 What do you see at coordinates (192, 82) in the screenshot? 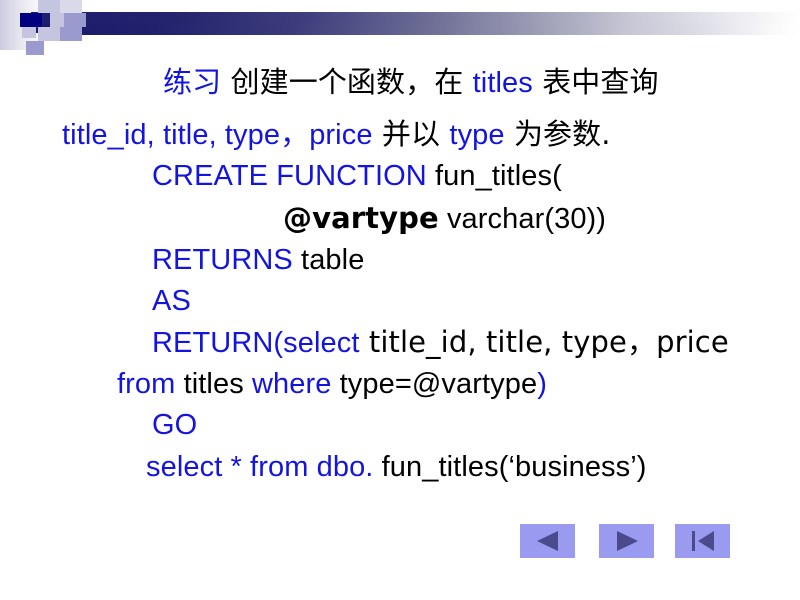
I see `line1-seg-keyword: 练习` at bounding box center [192, 82].